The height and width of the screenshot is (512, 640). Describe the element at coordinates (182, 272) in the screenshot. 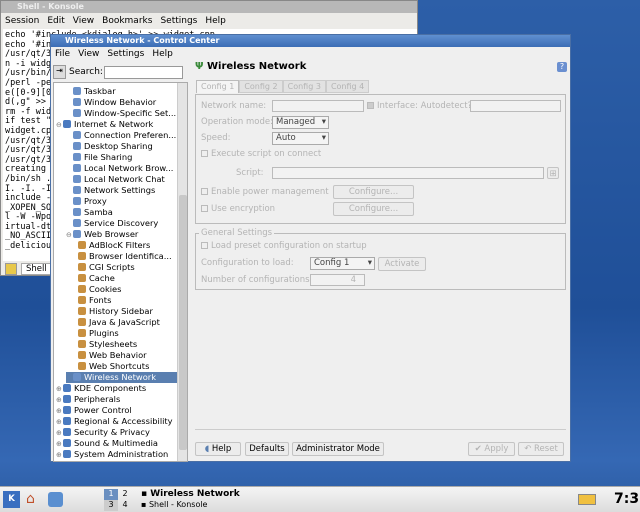

I see `tree-scrollbar` at that location.